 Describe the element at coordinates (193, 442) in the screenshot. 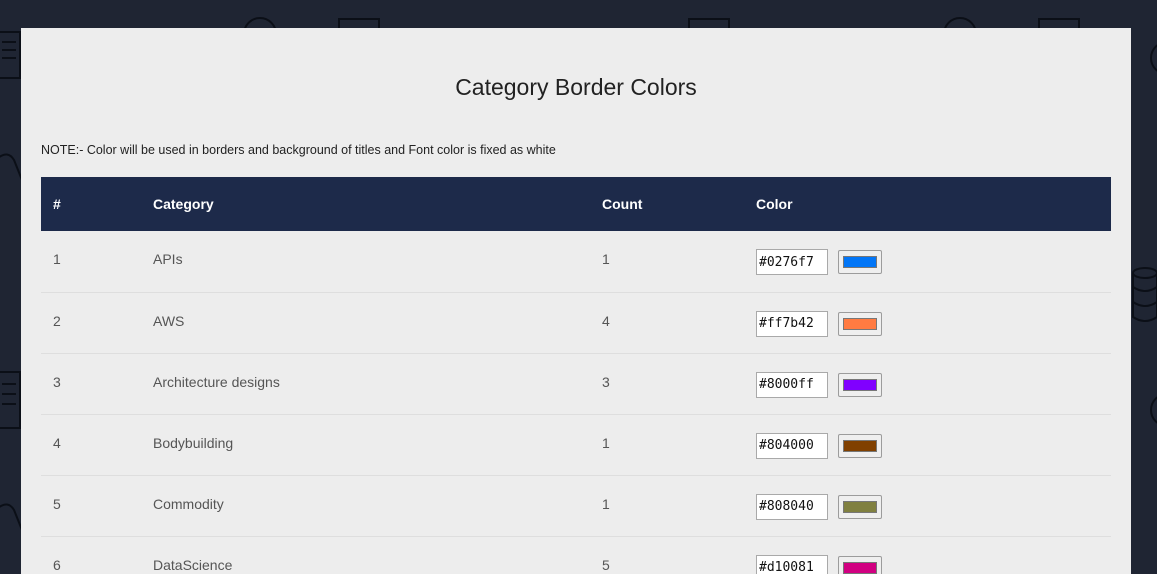

I see `row-category: Bodybuilding` at that location.